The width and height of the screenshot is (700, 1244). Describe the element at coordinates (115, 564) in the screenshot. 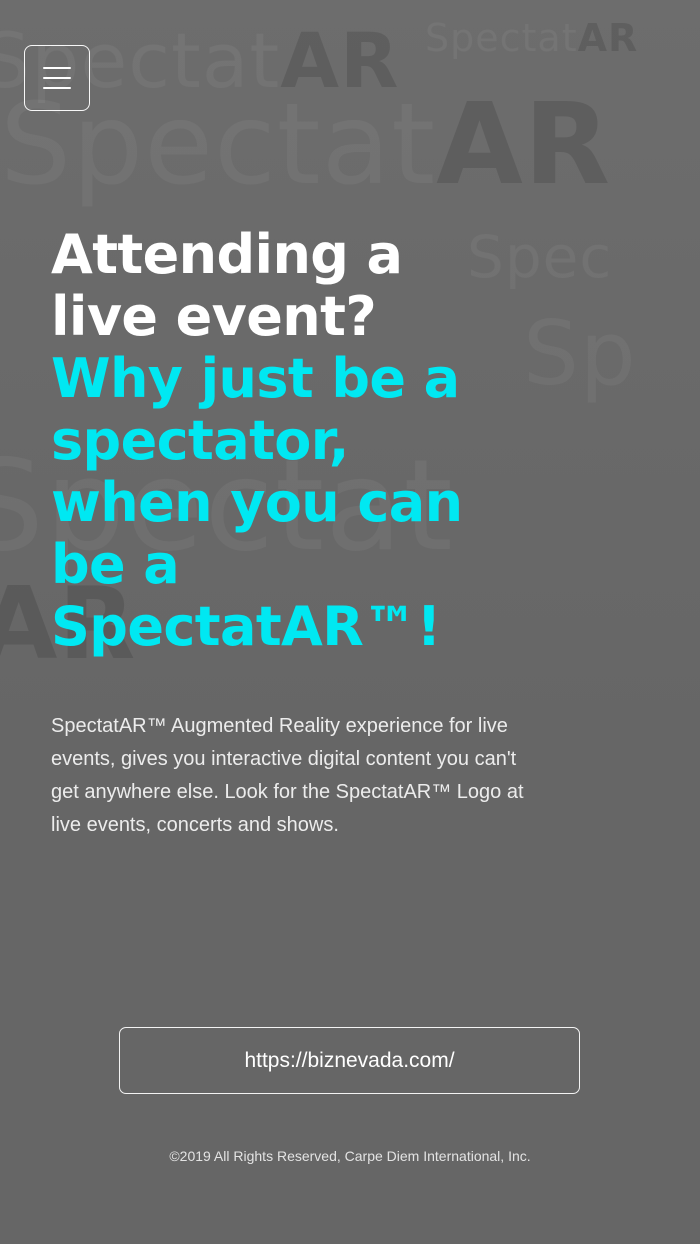

I see `hero-headline-line-6: be a` at that location.